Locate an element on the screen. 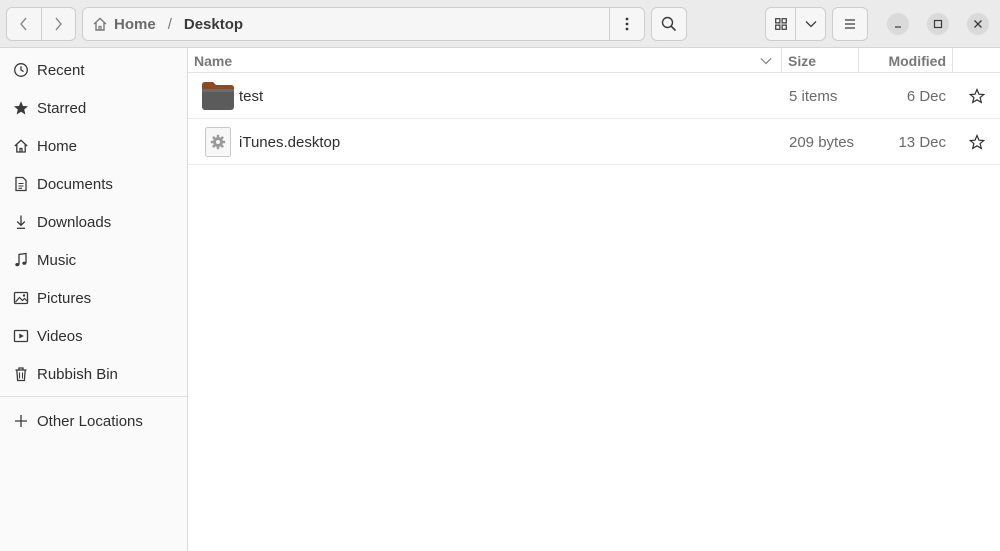  path-menu-button is located at coordinates (626, 24).